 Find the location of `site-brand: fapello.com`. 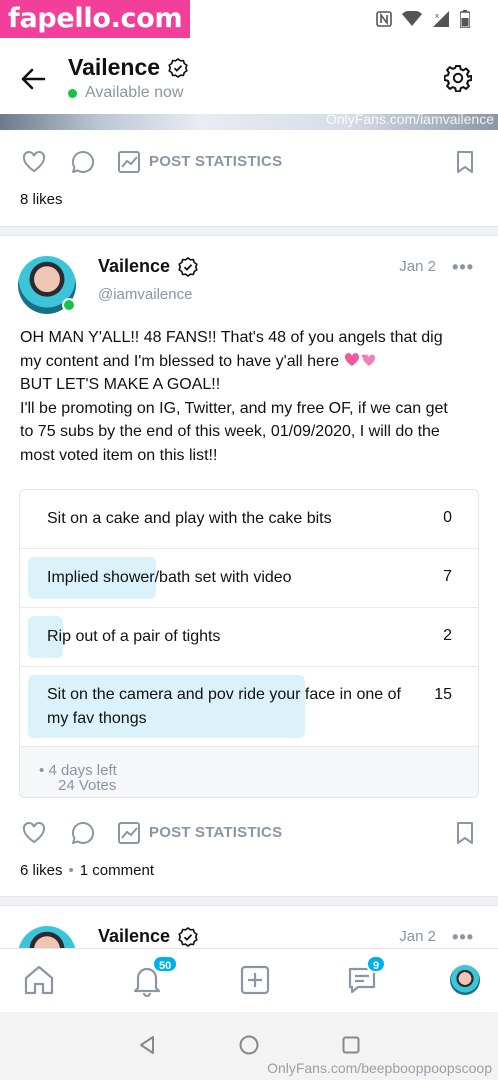

site-brand: fapello.com is located at coordinates (95, 19).